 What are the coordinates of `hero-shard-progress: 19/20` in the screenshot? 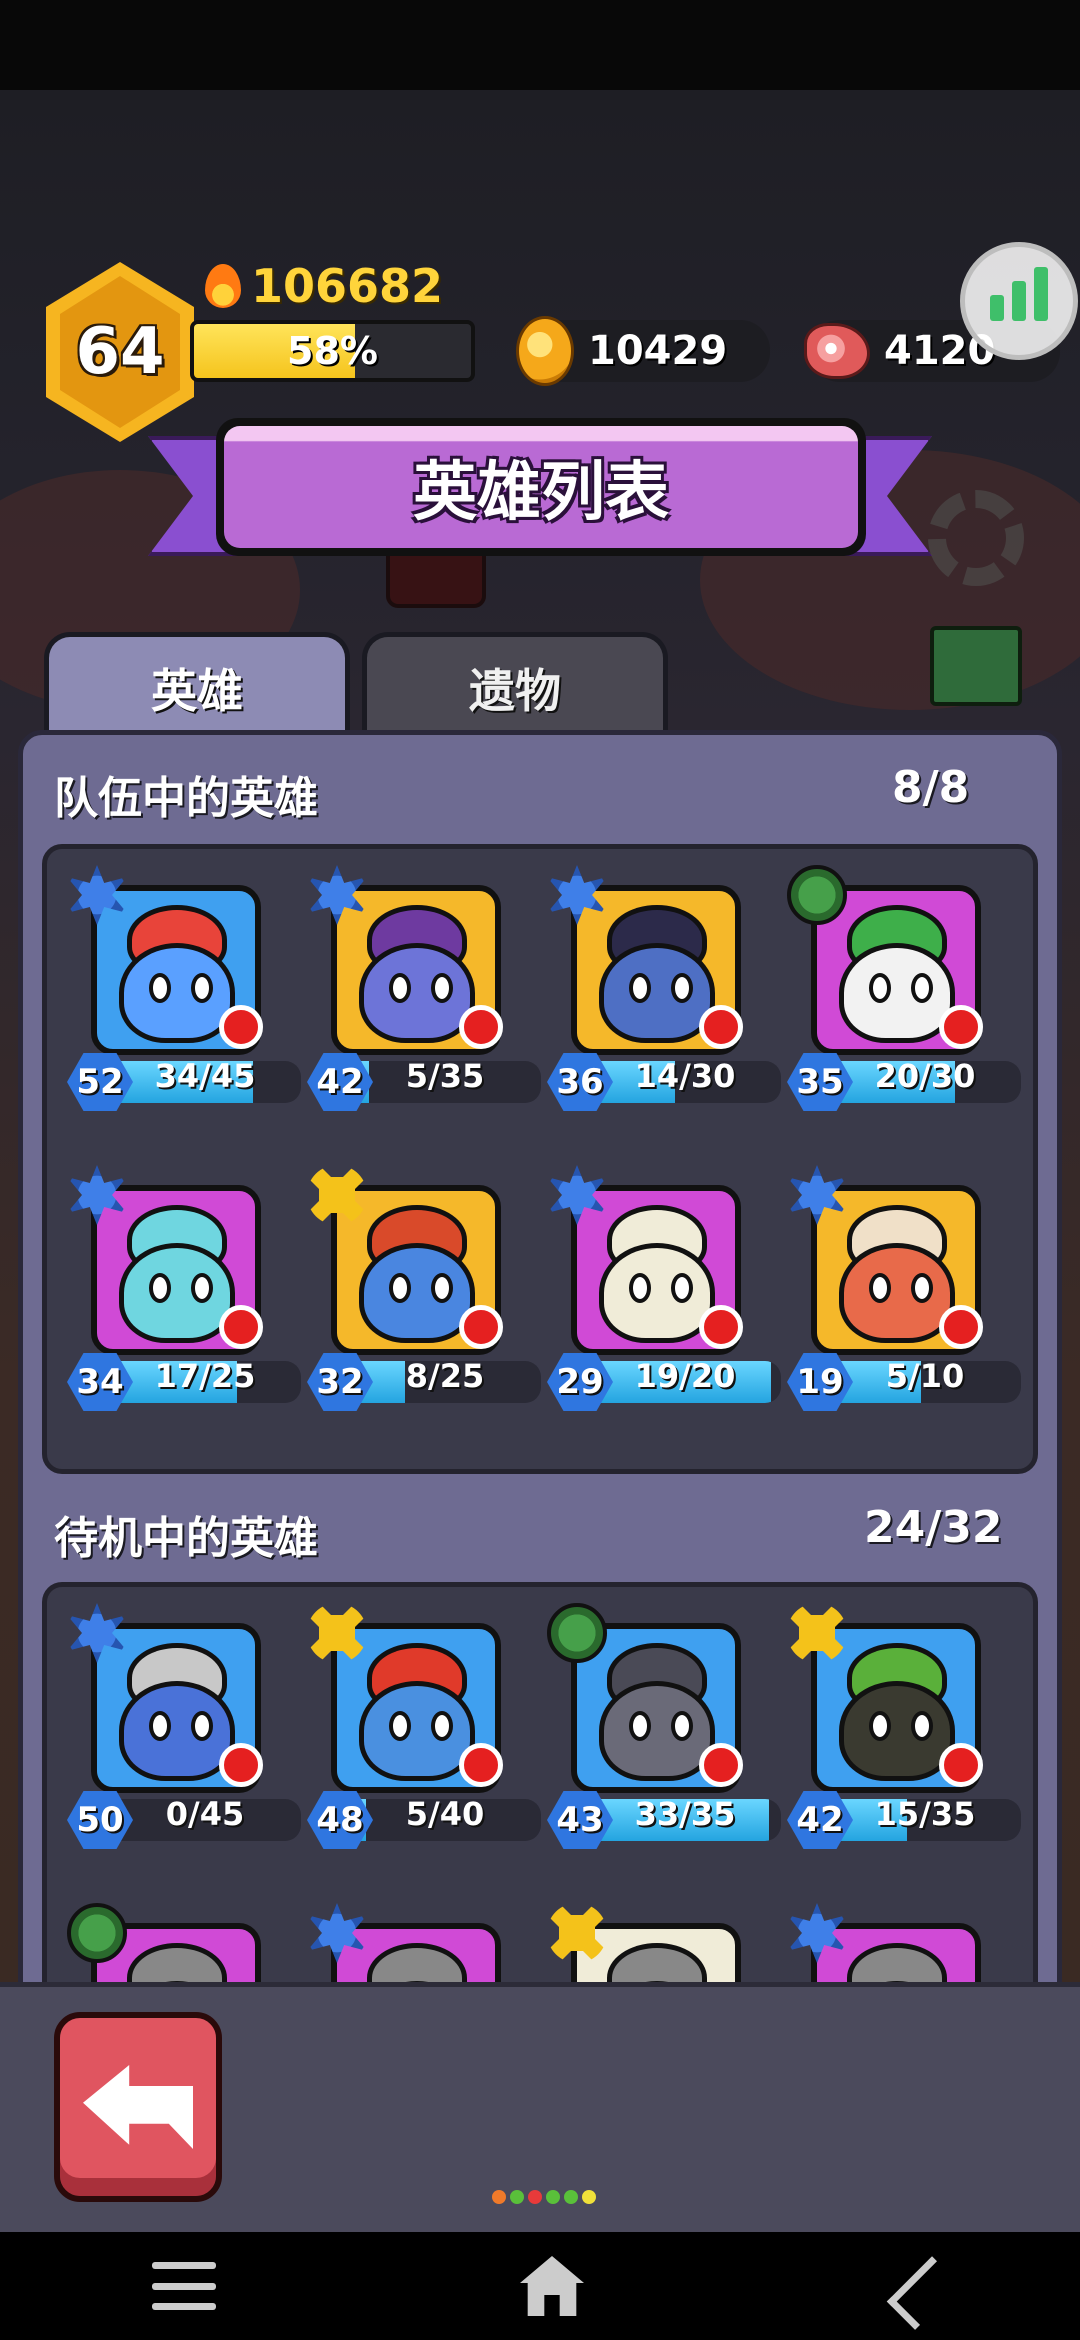 It's located at (685, 1376).